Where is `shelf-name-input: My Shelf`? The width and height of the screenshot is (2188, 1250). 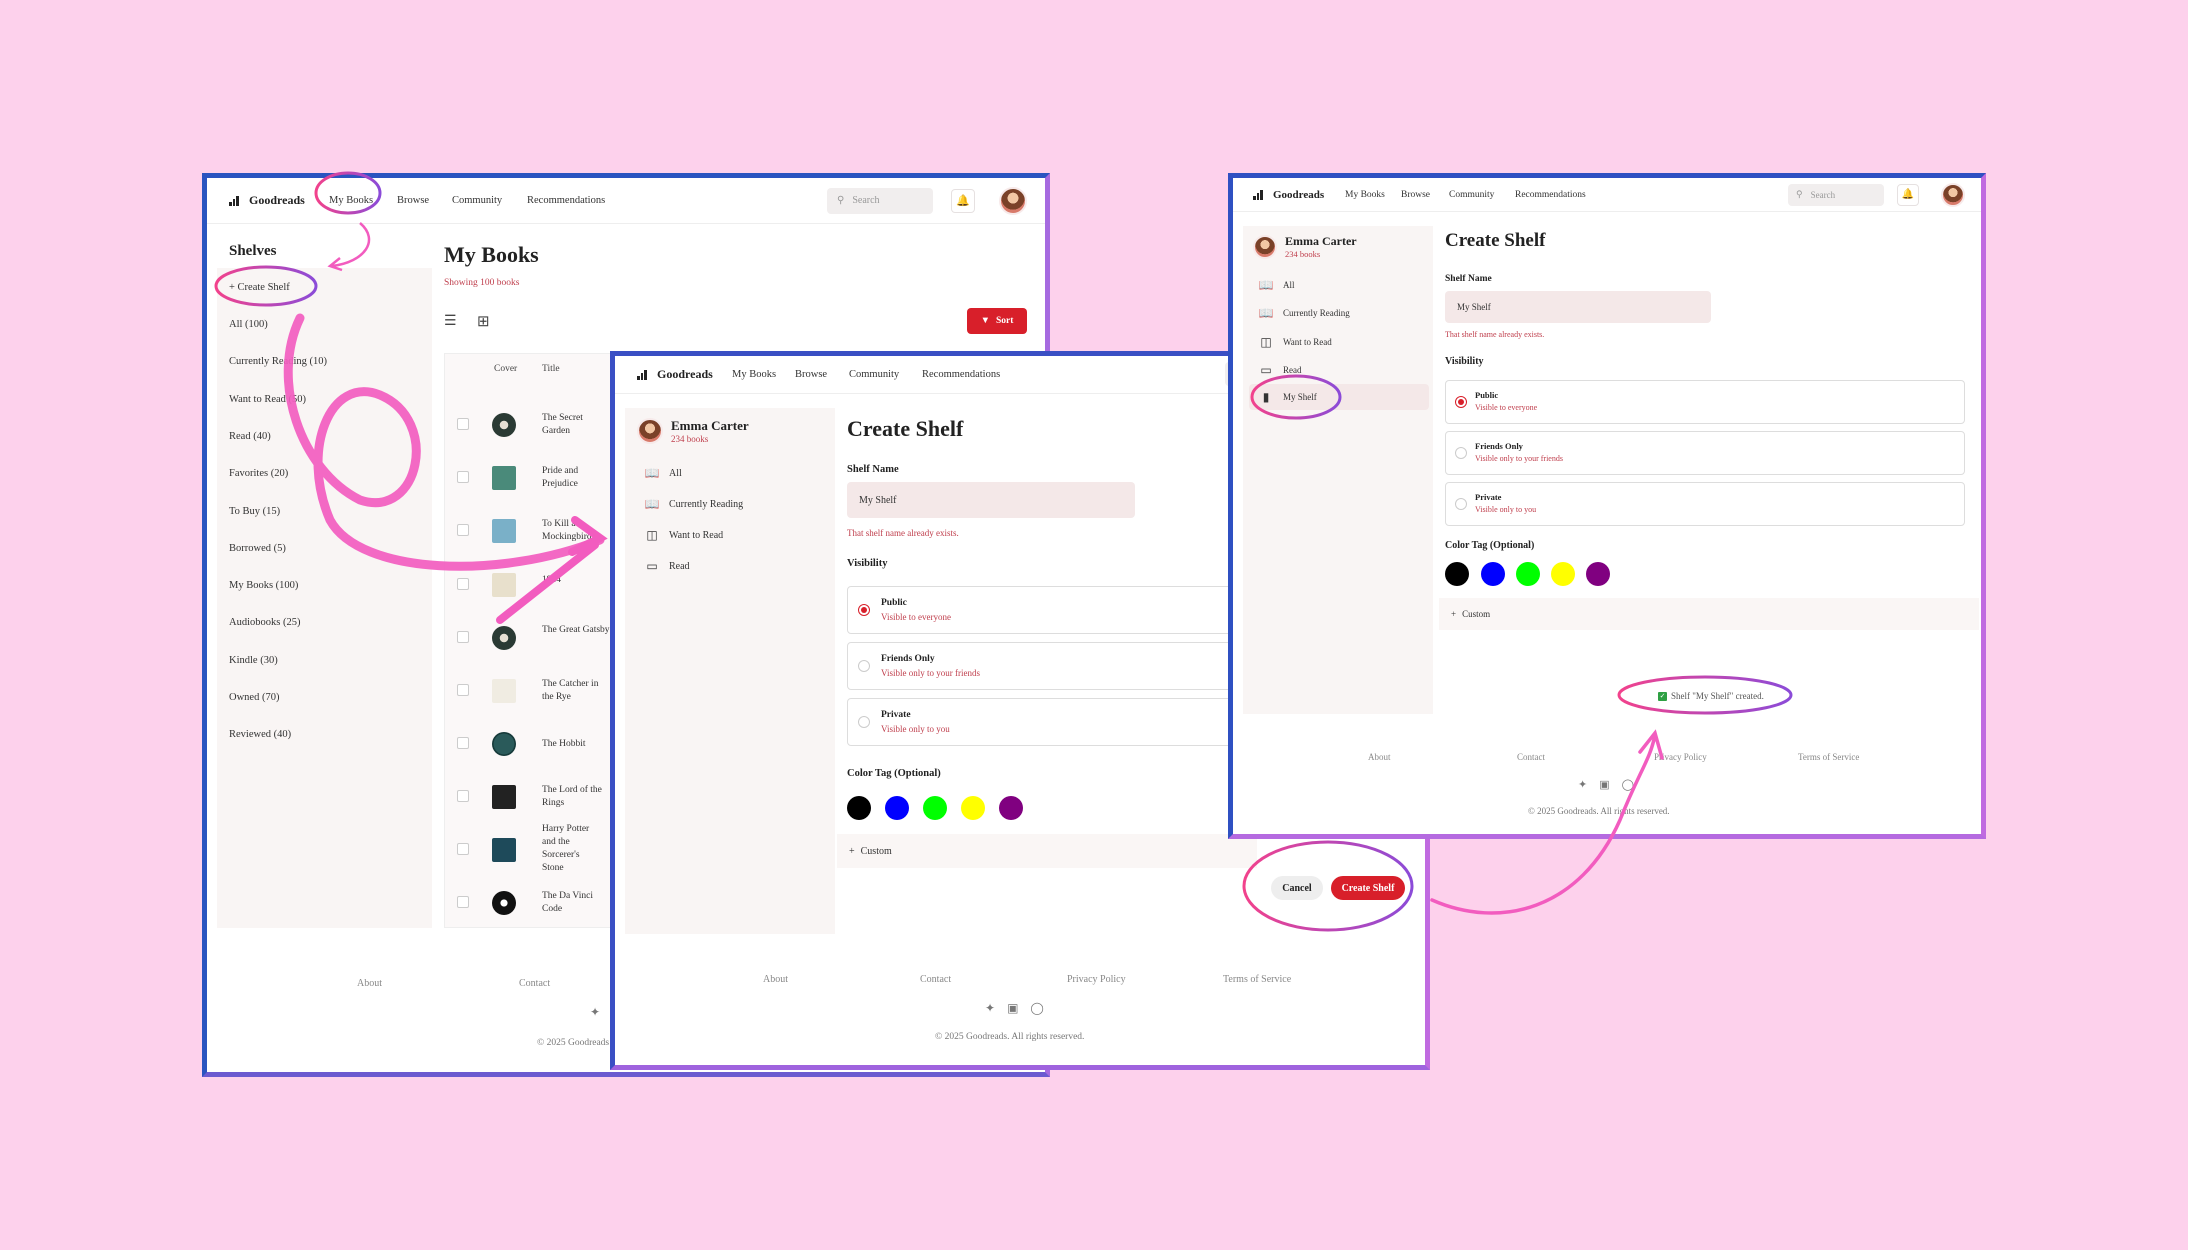
shelf-name-input: My Shelf is located at coordinates (991, 500).